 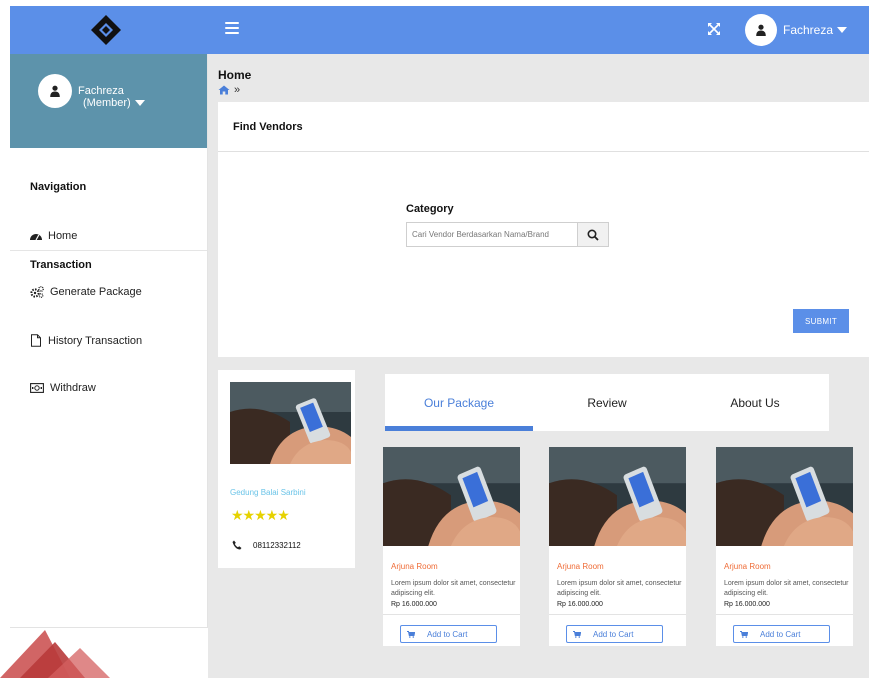 What do you see at coordinates (37, 292) in the screenshot?
I see `gears-icon` at bounding box center [37, 292].